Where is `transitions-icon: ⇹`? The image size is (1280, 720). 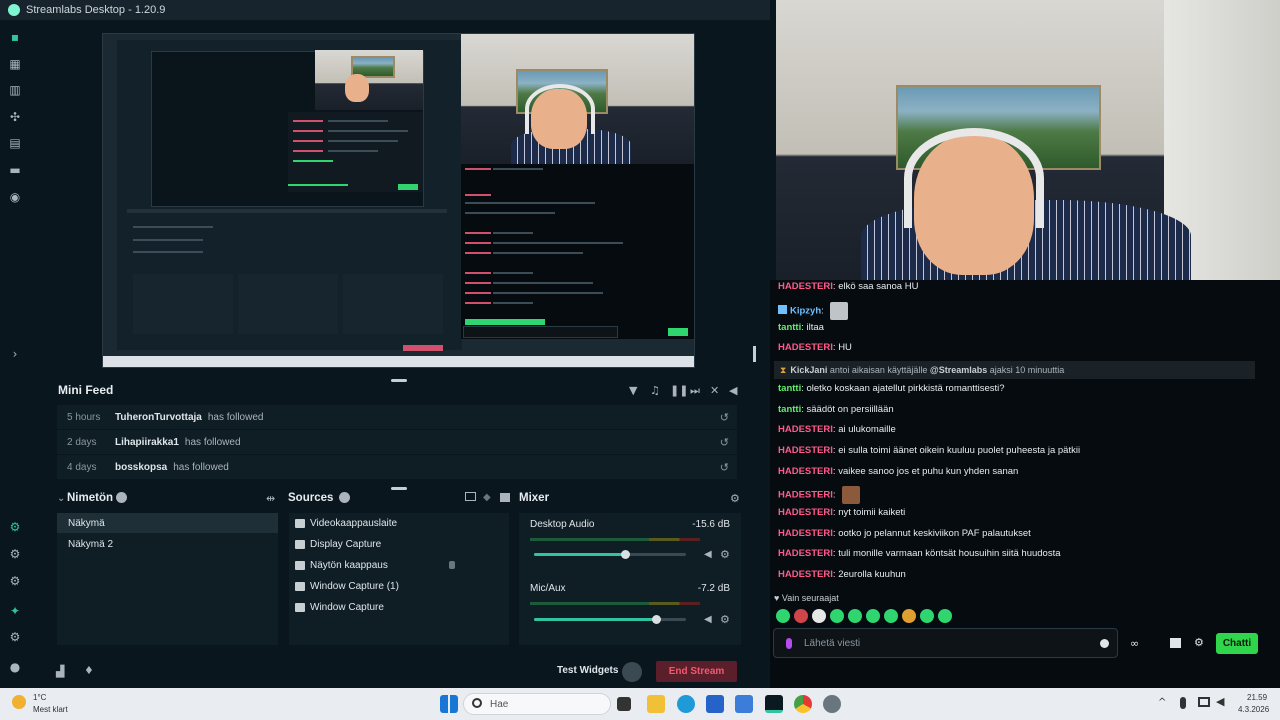
transitions-icon: ⇹ is located at coordinates (270, 498).